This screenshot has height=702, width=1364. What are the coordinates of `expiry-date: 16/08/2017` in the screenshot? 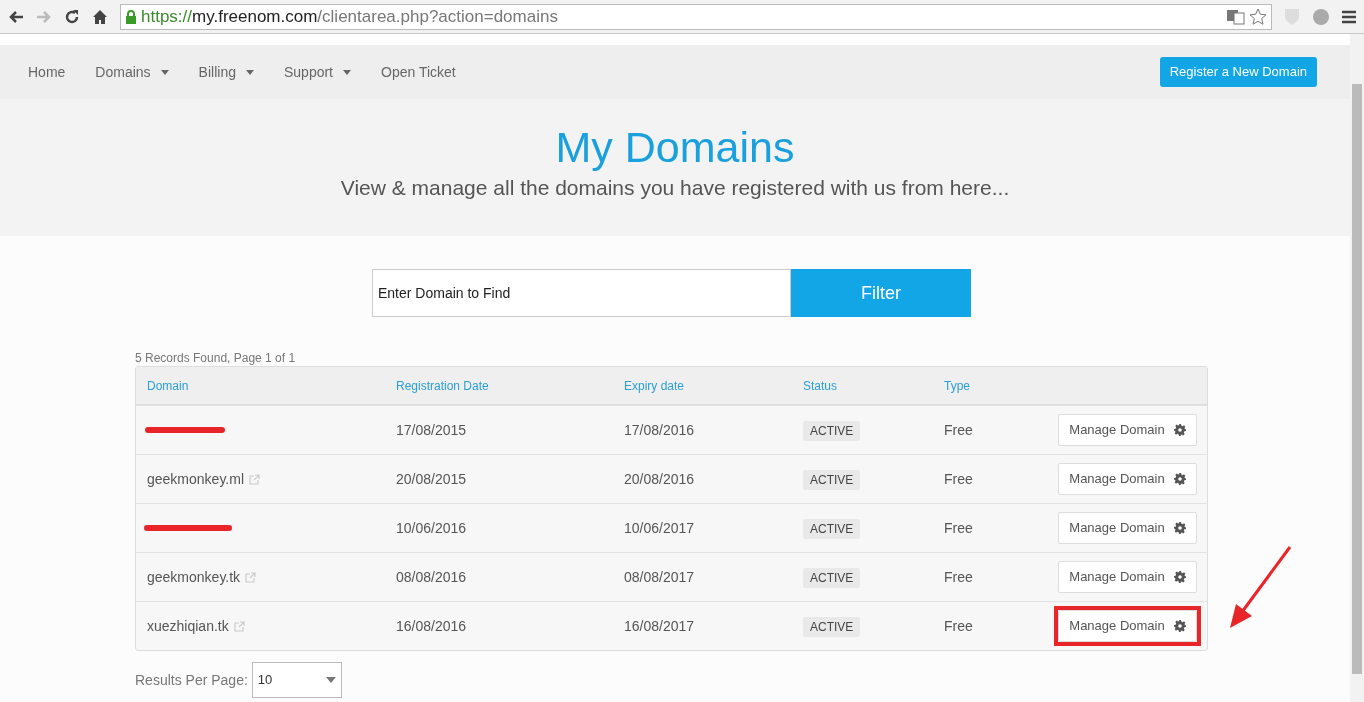 It's located at (659, 625).